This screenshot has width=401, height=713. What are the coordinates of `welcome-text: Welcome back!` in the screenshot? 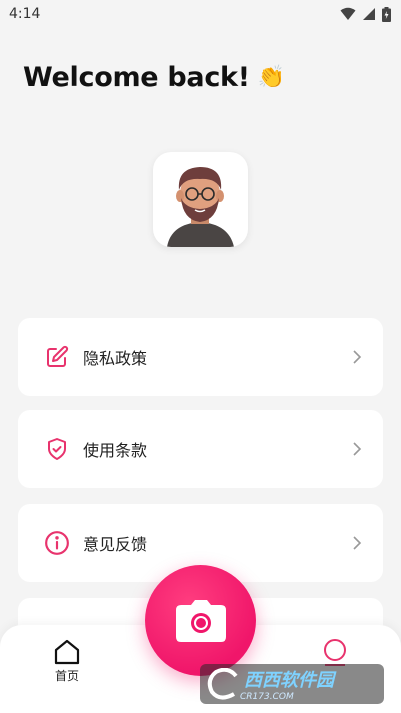 It's located at (136, 77).